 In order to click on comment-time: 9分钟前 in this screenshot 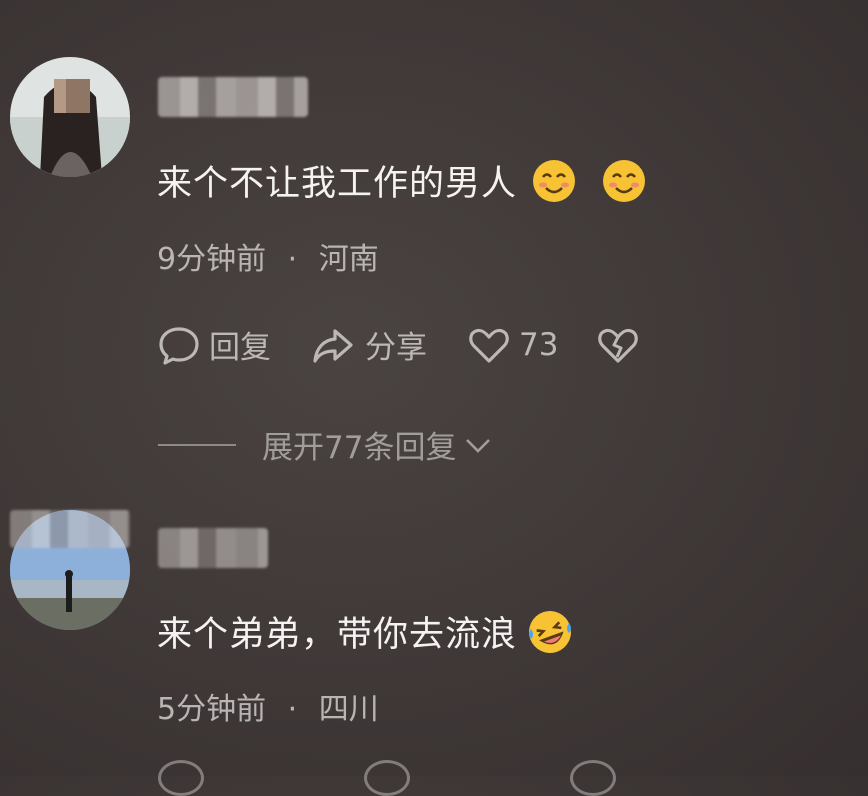, I will do `click(212, 259)`.